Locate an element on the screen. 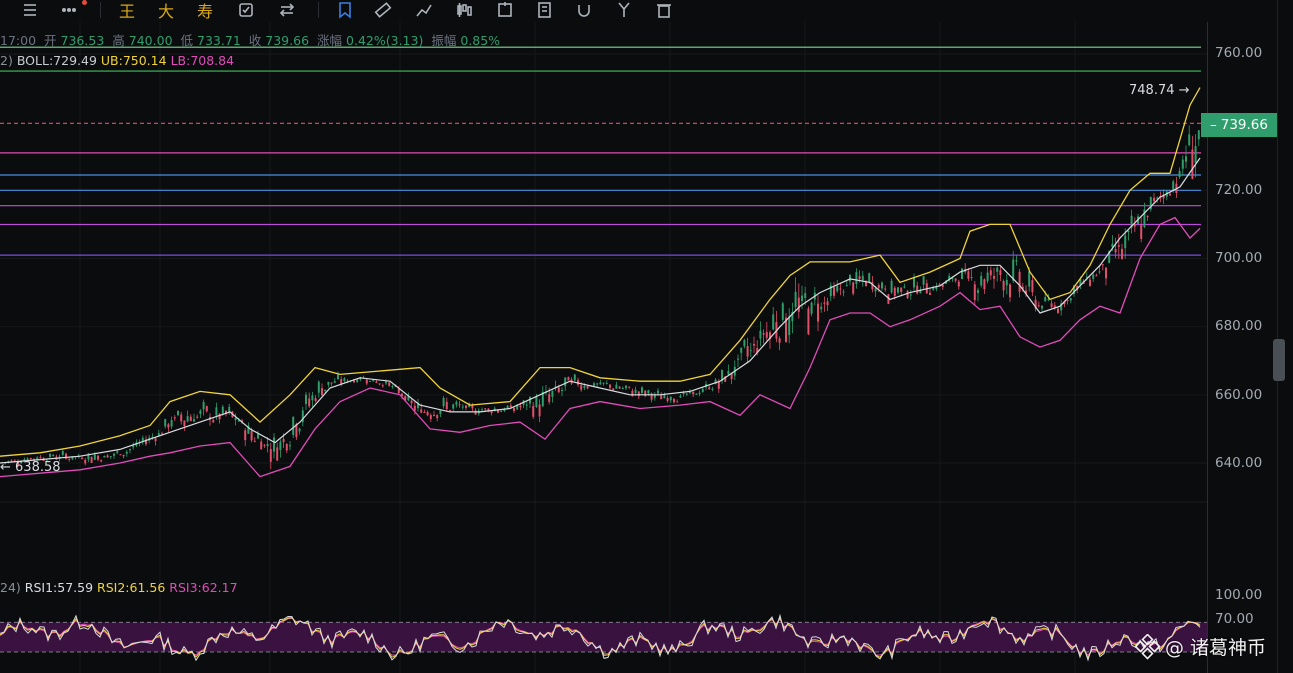  open-value: 736.53 is located at coordinates (82, 40).